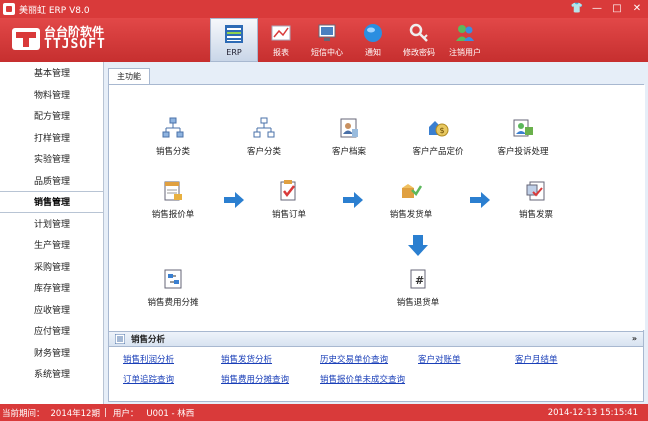 The image size is (648, 421). I want to click on link-sales-delivery-analysis: 销售发货分析, so click(246, 359).